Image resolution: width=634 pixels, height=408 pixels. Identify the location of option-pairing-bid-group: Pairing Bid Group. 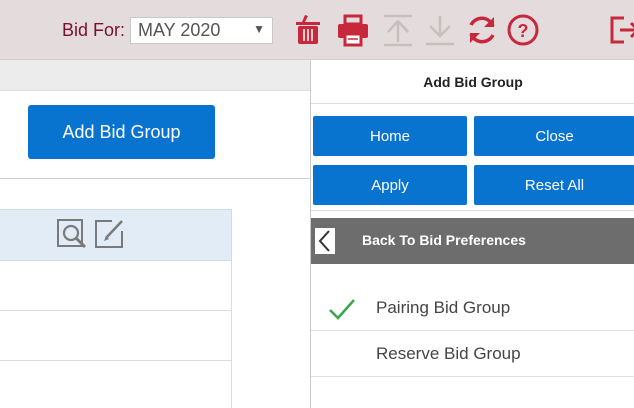
(472, 308).